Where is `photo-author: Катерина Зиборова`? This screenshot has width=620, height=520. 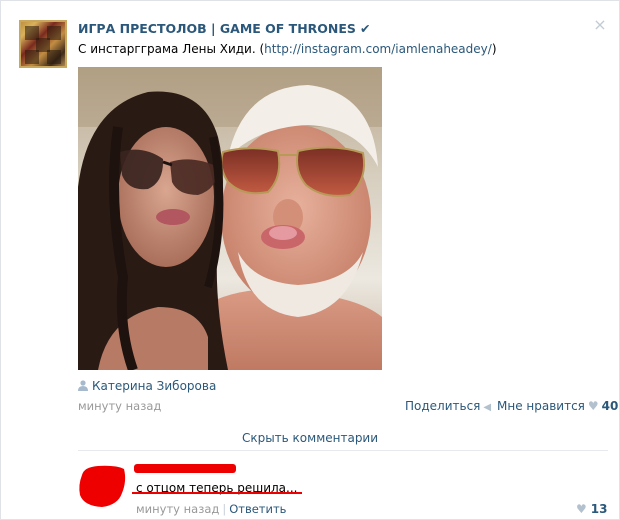
photo-author: Катерина Зиборова is located at coordinates (154, 386).